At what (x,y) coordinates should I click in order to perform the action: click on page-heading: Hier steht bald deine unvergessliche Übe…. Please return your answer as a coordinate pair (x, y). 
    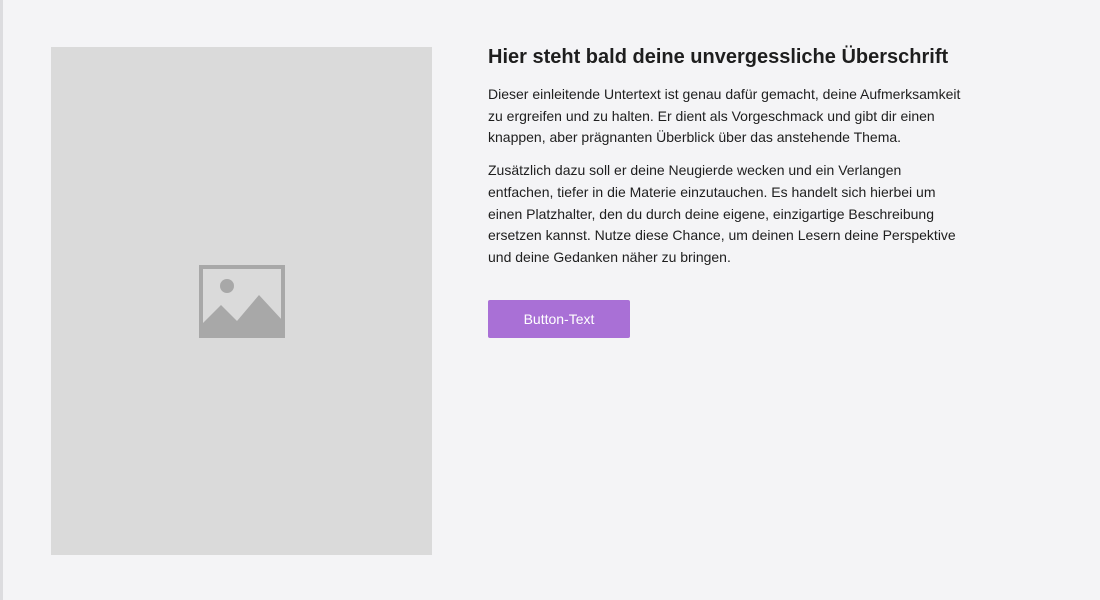
    Looking at the image, I should click on (718, 57).